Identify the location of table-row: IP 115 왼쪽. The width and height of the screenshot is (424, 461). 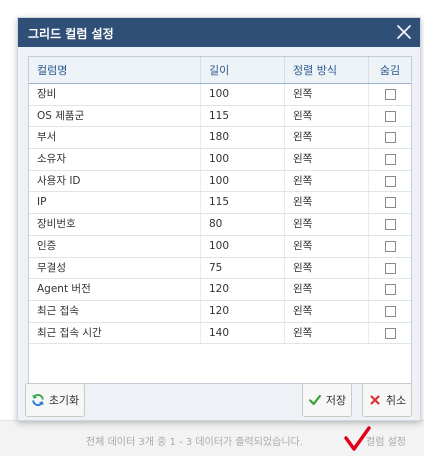
(220, 203).